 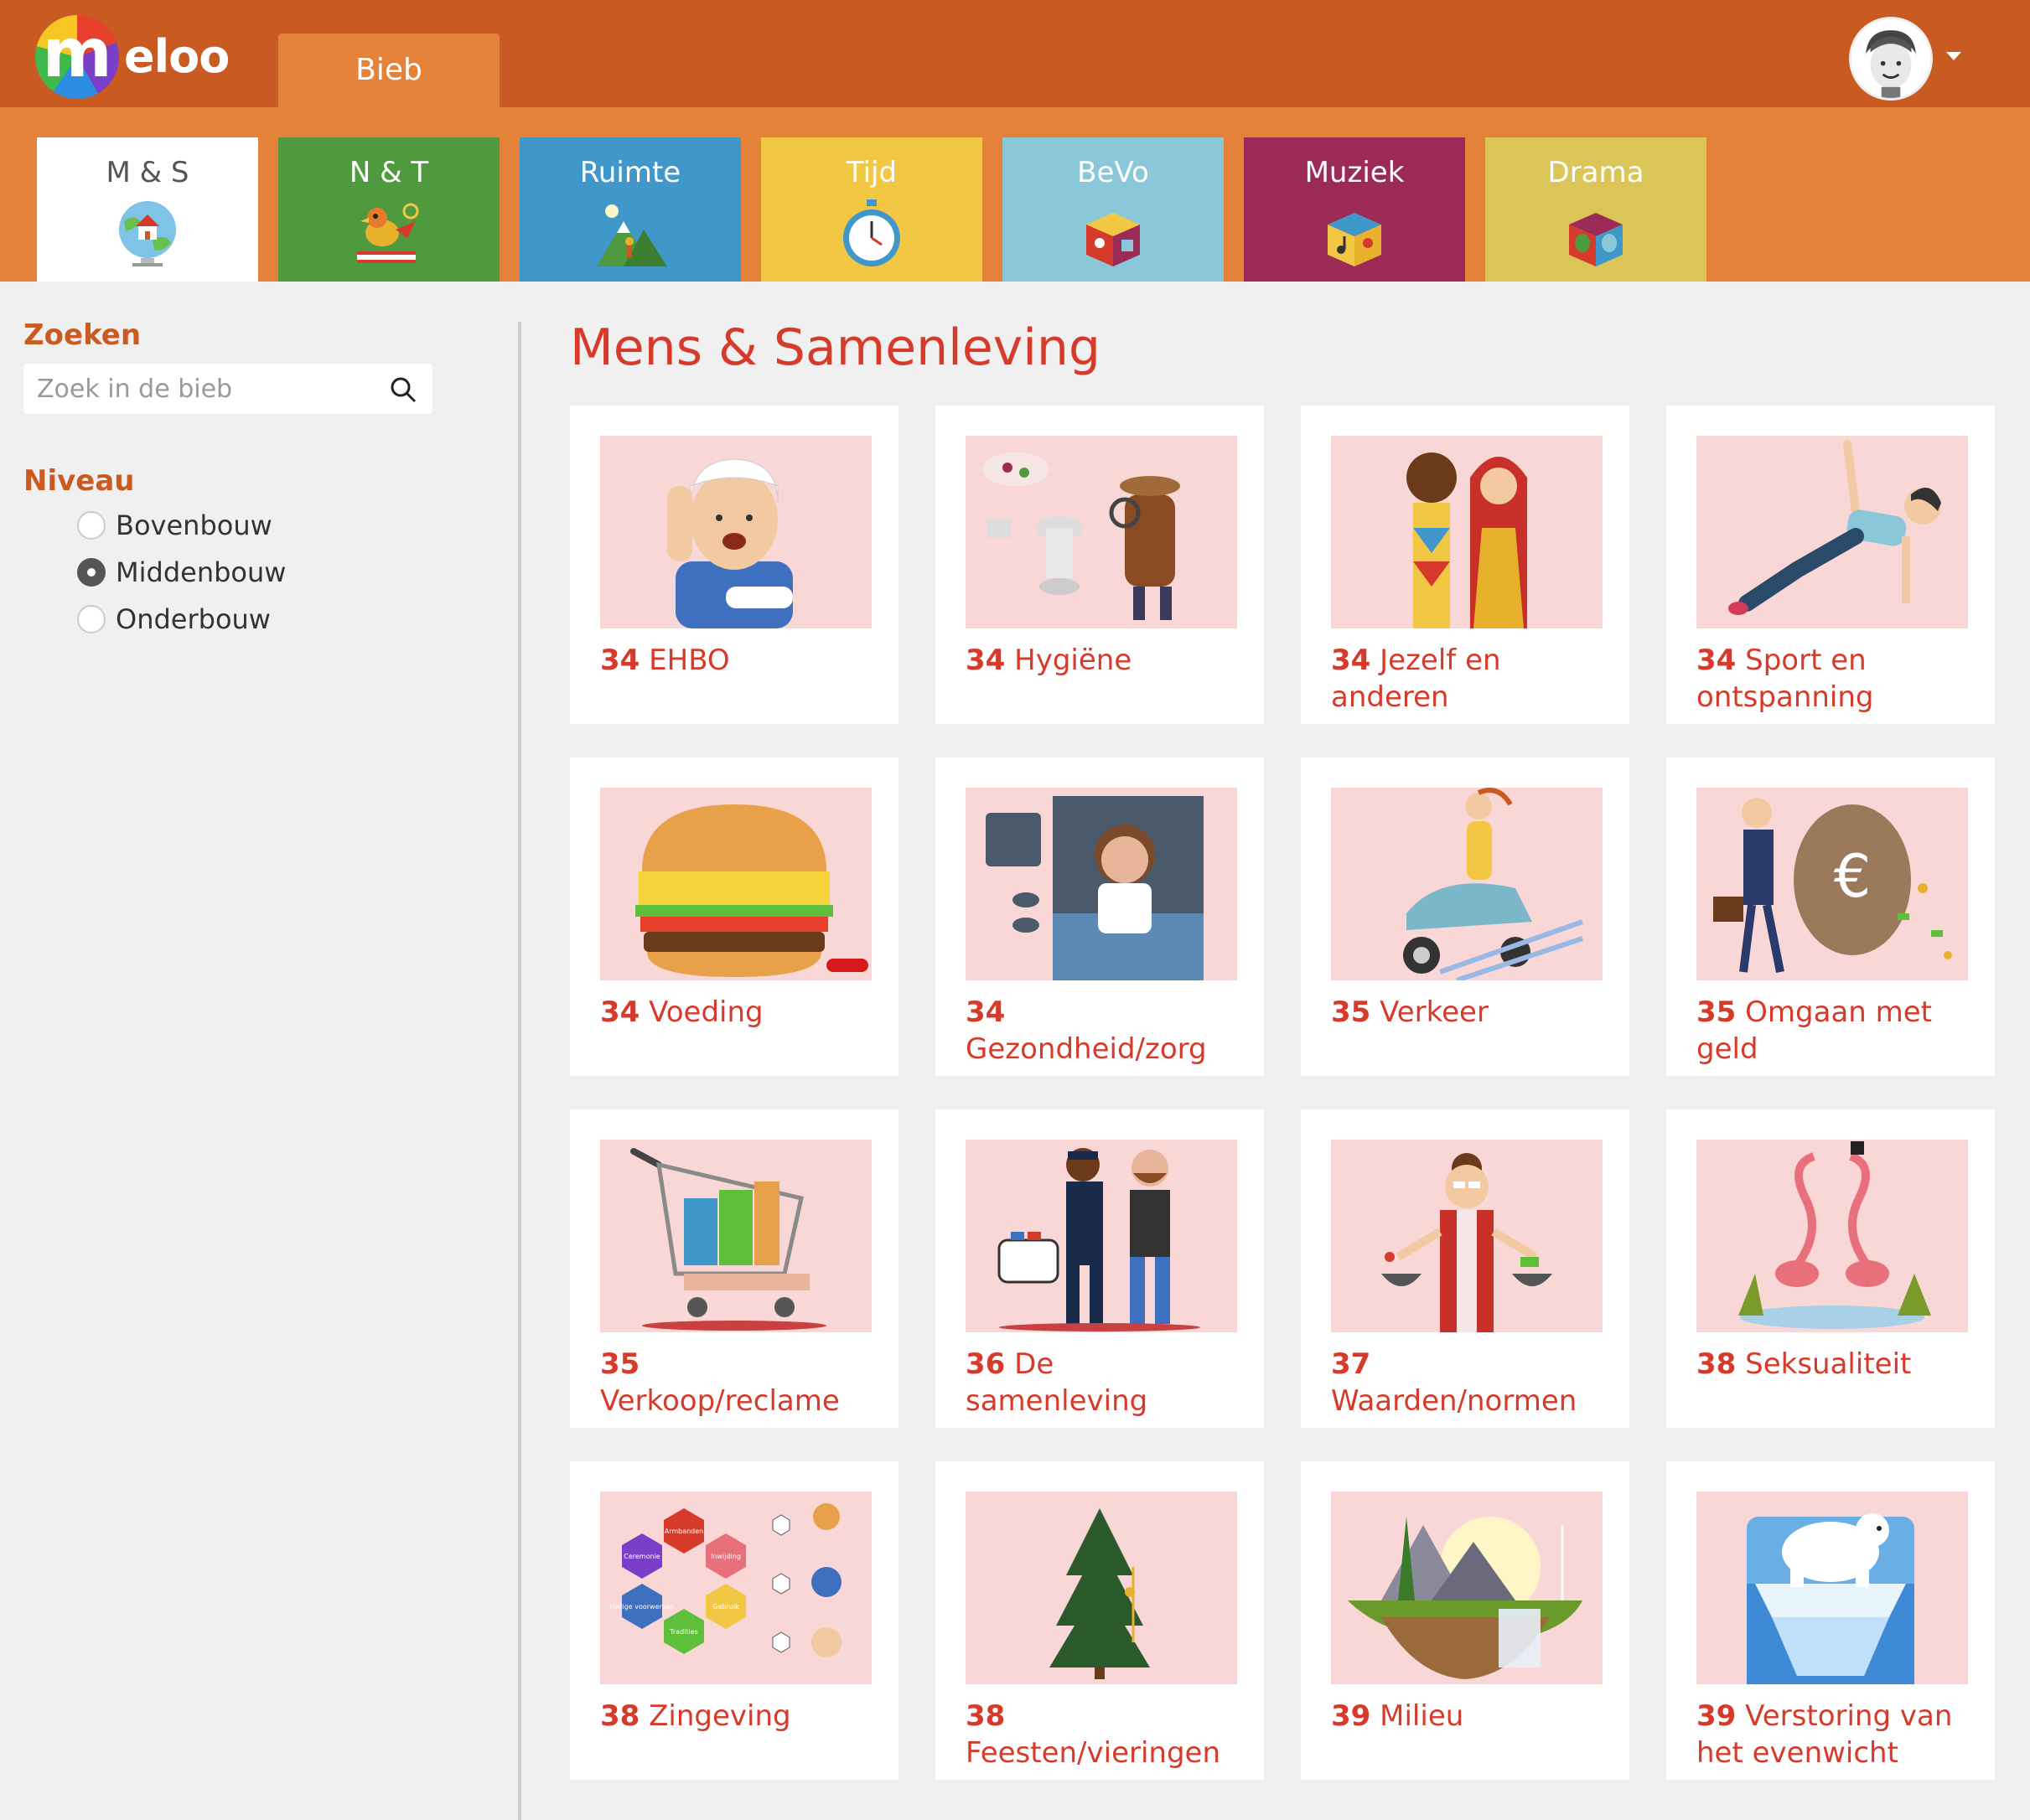 What do you see at coordinates (1422, 1716) in the screenshot?
I see `card-label: Milieu` at bounding box center [1422, 1716].